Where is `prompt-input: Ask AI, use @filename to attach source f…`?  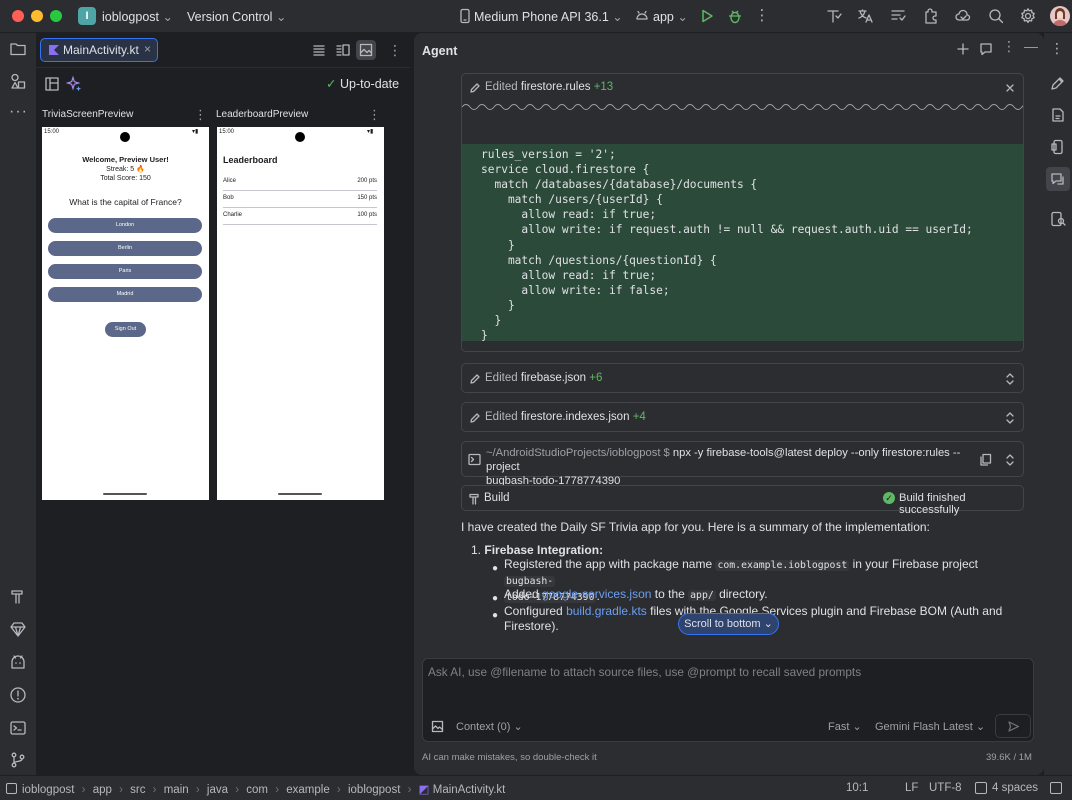
prompt-input: Ask AI, use @filename to attach source f… is located at coordinates (644, 672).